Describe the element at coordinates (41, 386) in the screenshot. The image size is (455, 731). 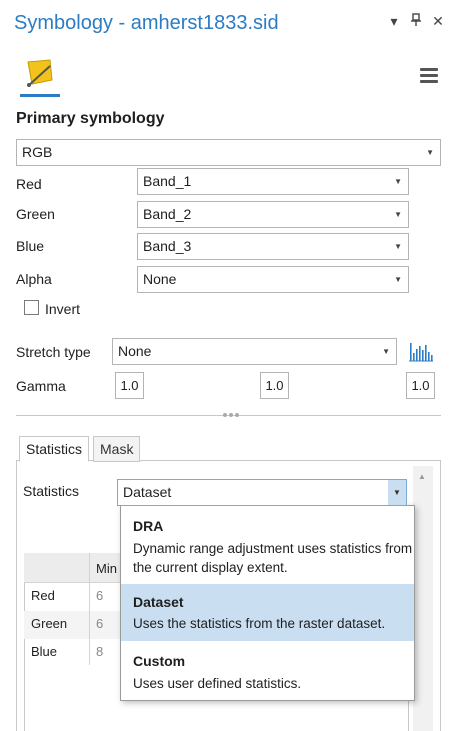
I see `gamma-label: Gamma` at that location.